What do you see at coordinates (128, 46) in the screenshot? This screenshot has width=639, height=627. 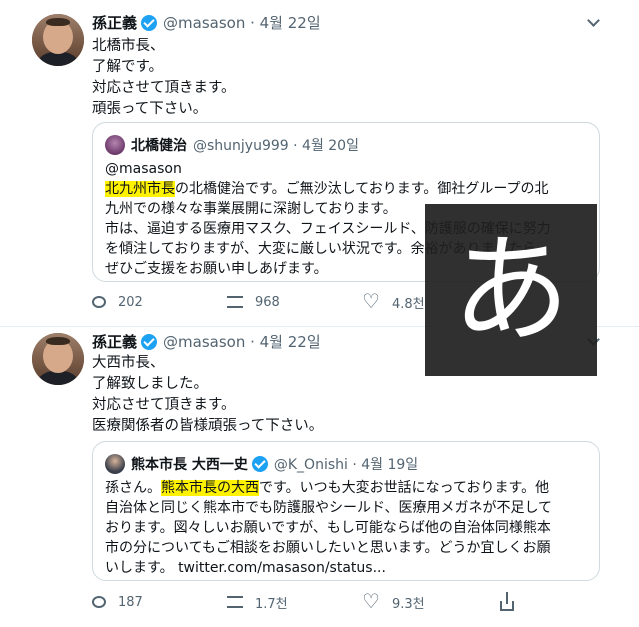 I see `body-line: 北橋市長、` at bounding box center [128, 46].